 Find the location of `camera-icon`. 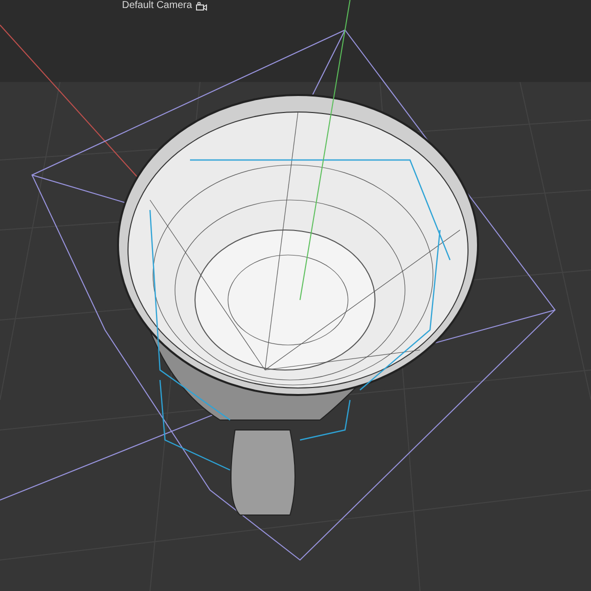

camera-icon is located at coordinates (202, 6).